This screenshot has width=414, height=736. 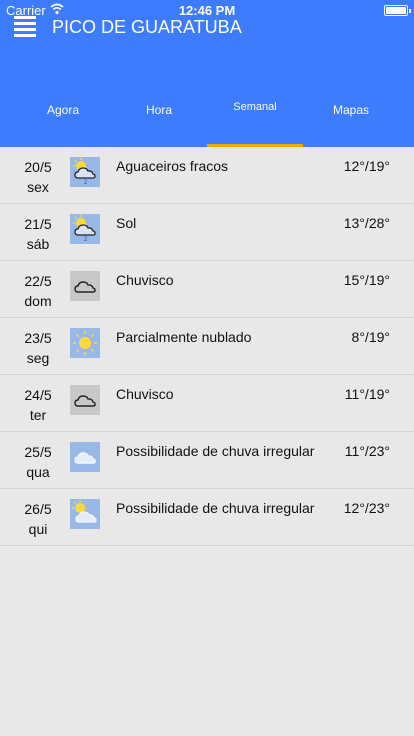 What do you see at coordinates (207, 175) in the screenshot?
I see `list-item: 20/5 sex 2 Aguaceiros fracos 12°/19°` at bounding box center [207, 175].